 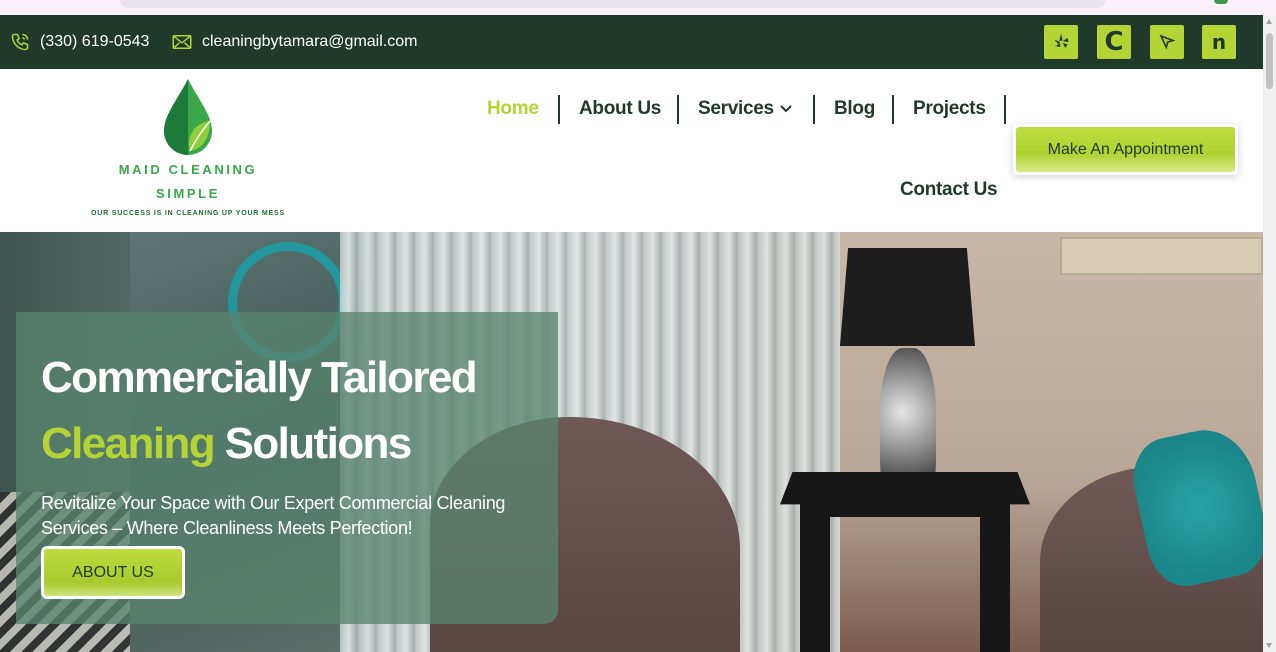 What do you see at coordinates (188, 193) in the screenshot?
I see `logo-name-line2: SIMPLE` at bounding box center [188, 193].